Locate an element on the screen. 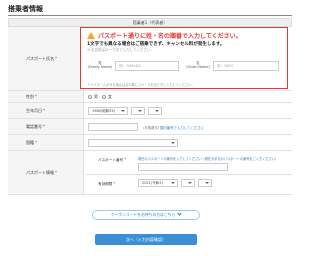 This screenshot has width=320, height=256. gender-female-label: 女 is located at coordinates (110, 96).